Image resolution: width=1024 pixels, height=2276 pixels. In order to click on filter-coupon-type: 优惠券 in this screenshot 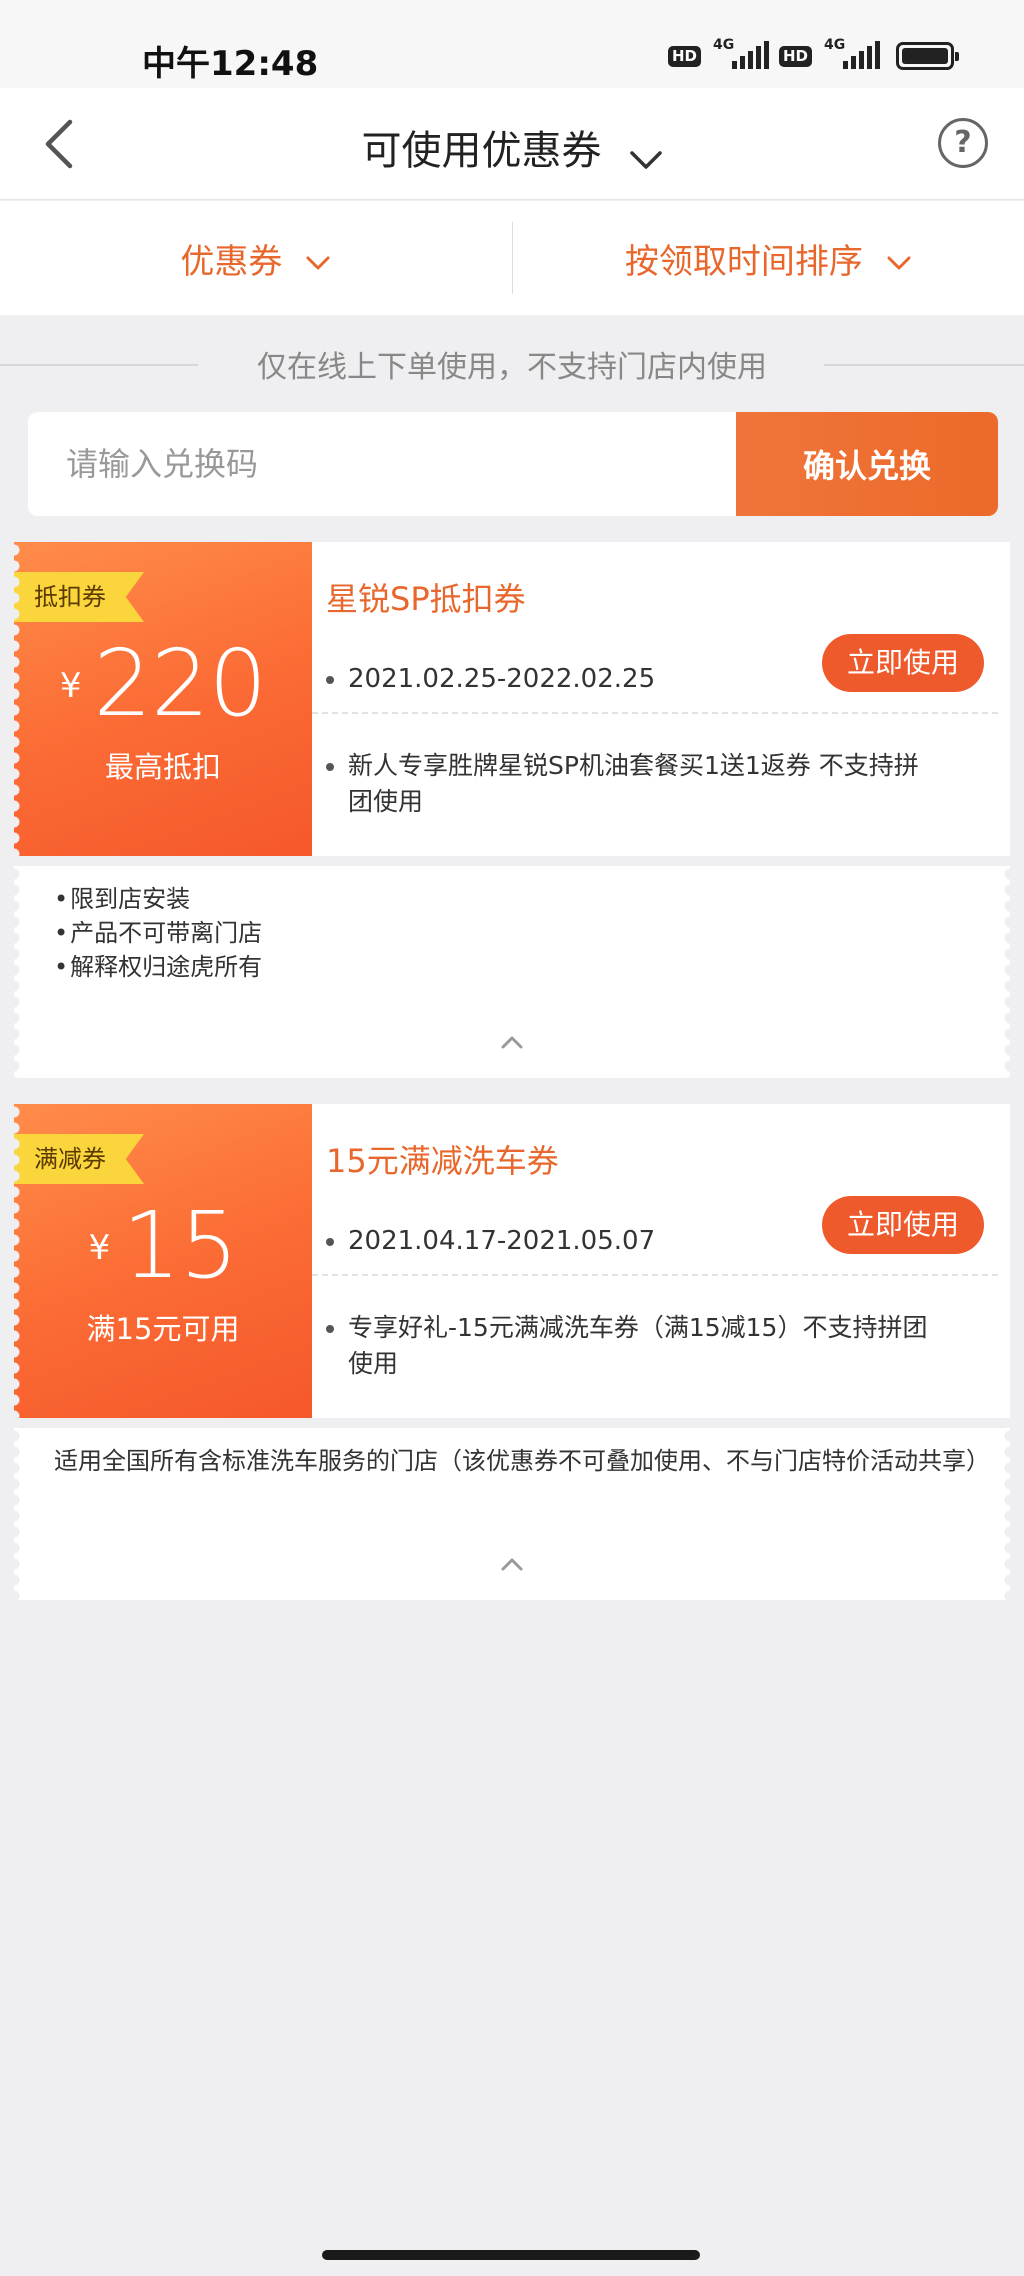, I will do `click(256, 258)`.